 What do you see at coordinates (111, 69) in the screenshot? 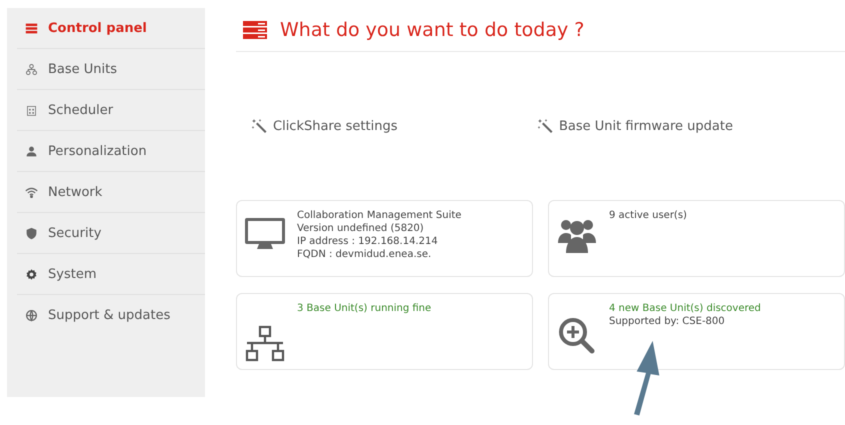
I see `sidebar-item: Base Units` at bounding box center [111, 69].